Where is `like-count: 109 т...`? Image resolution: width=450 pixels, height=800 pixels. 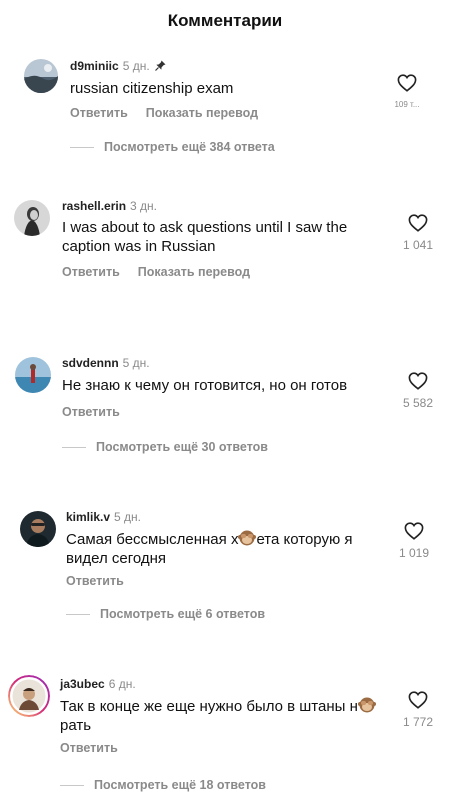
like-count: 109 т... is located at coordinates (407, 104).